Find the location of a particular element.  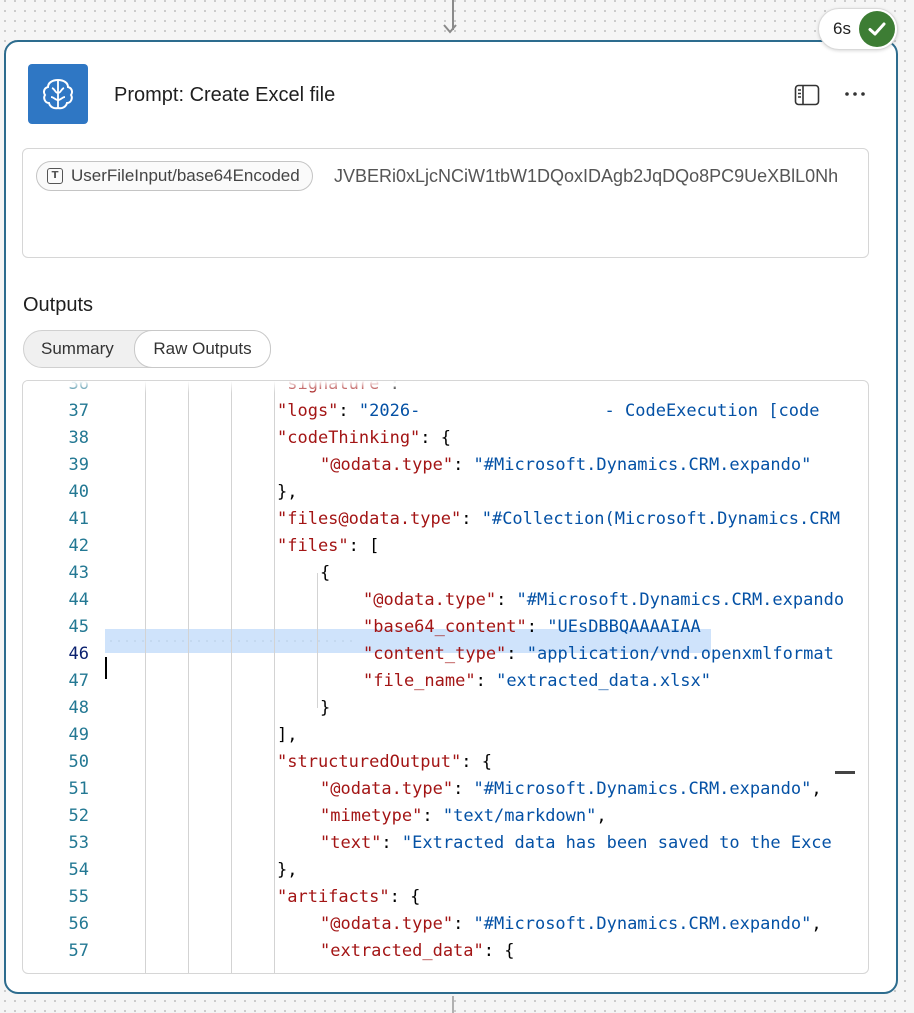

token-label: UserFileInput/base64Encoded is located at coordinates (185, 175).